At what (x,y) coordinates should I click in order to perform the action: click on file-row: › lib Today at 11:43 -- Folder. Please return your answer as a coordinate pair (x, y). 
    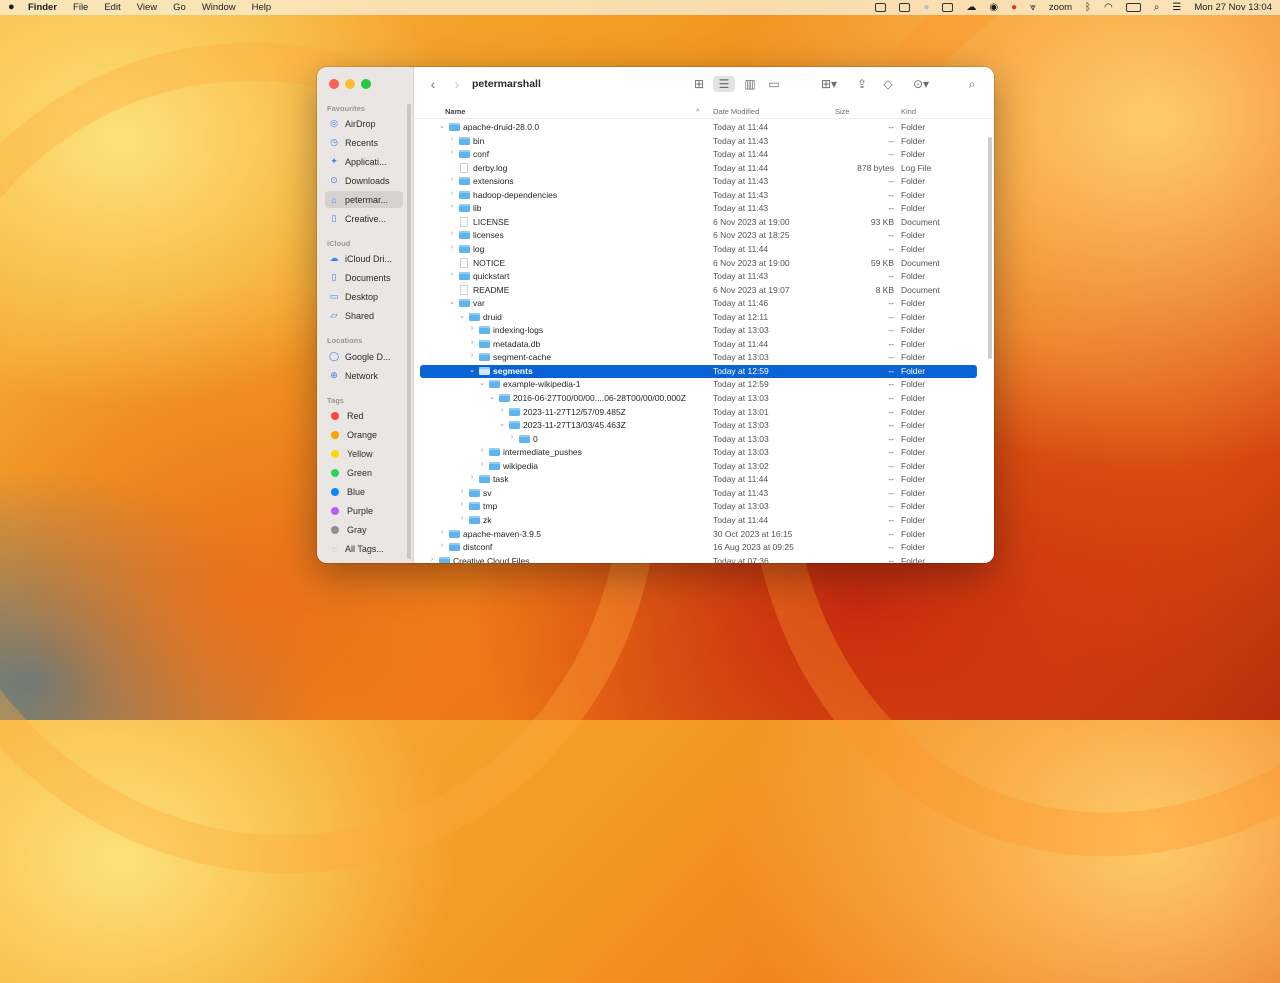
    Looking at the image, I should click on (698, 209).